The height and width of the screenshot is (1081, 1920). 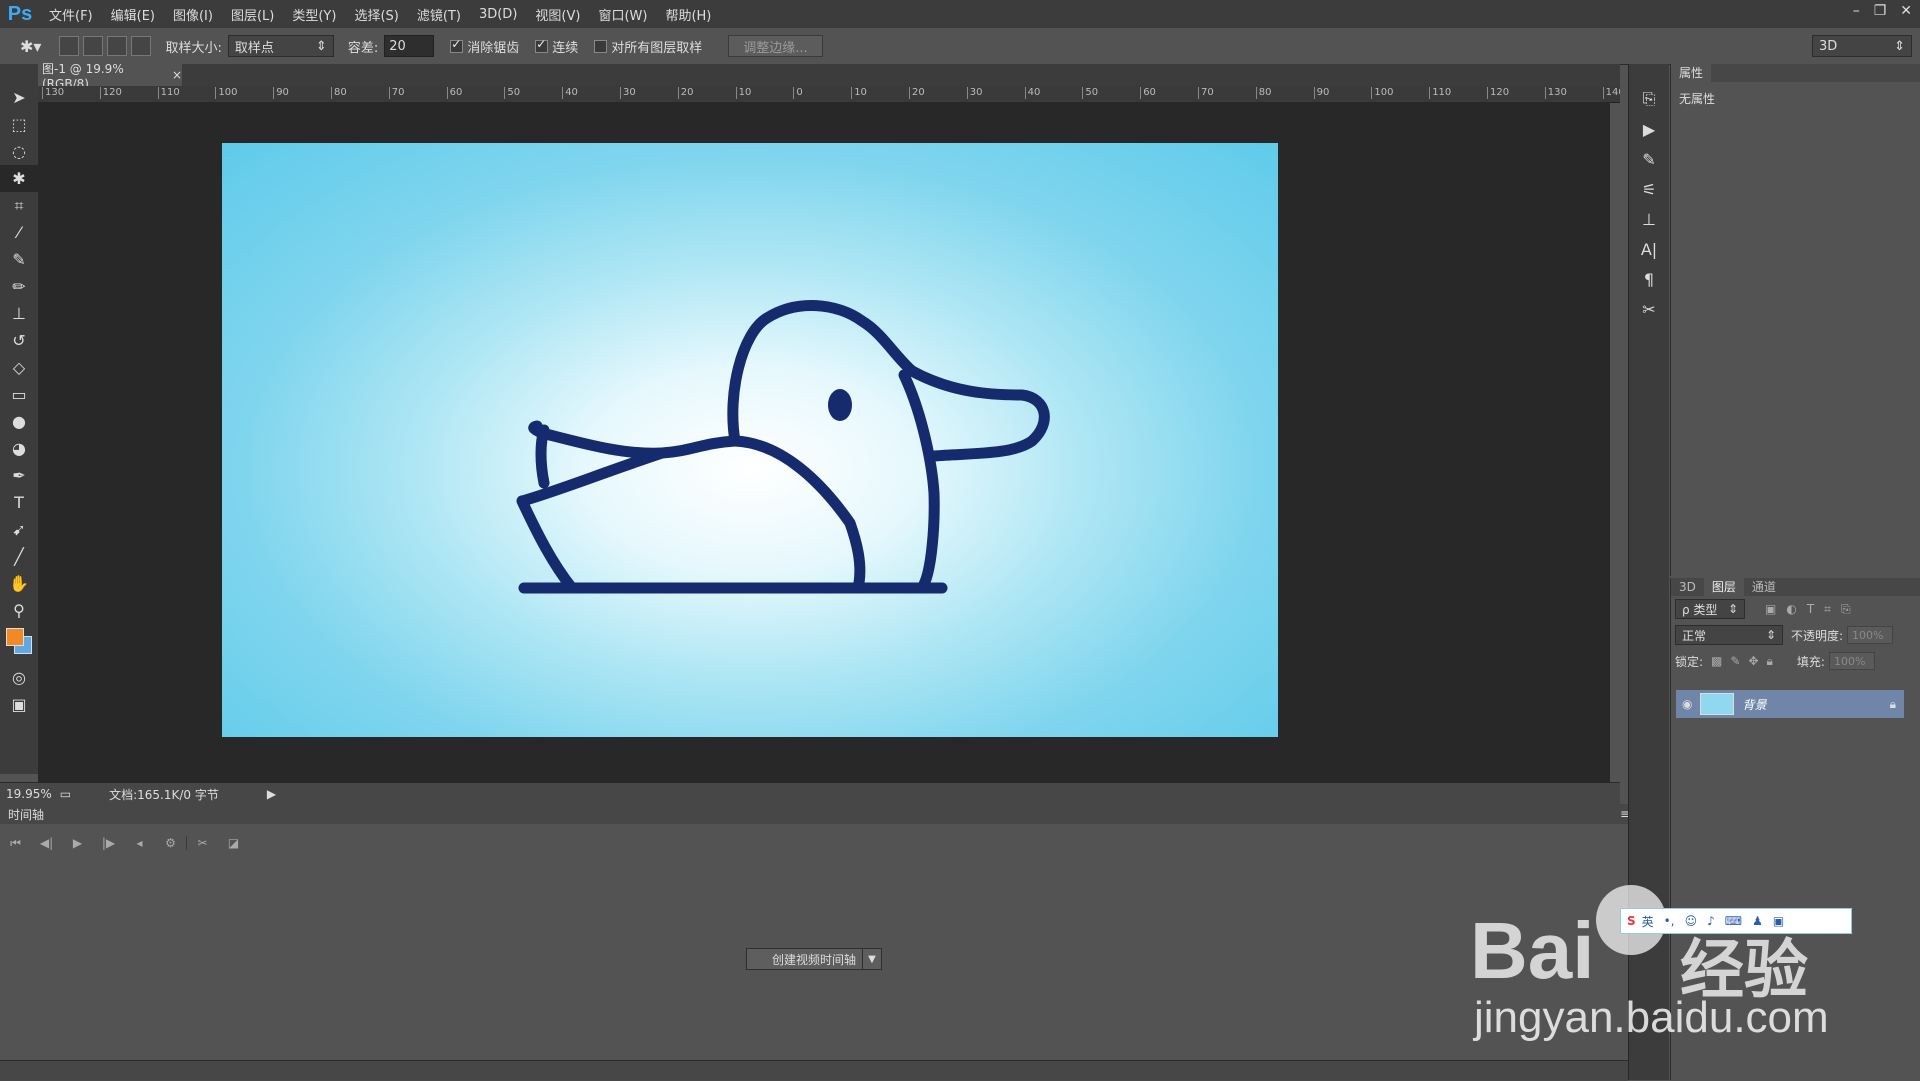 What do you see at coordinates (19, 677) in the screenshot?
I see `quick-mask-icon: ◎` at bounding box center [19, 677].